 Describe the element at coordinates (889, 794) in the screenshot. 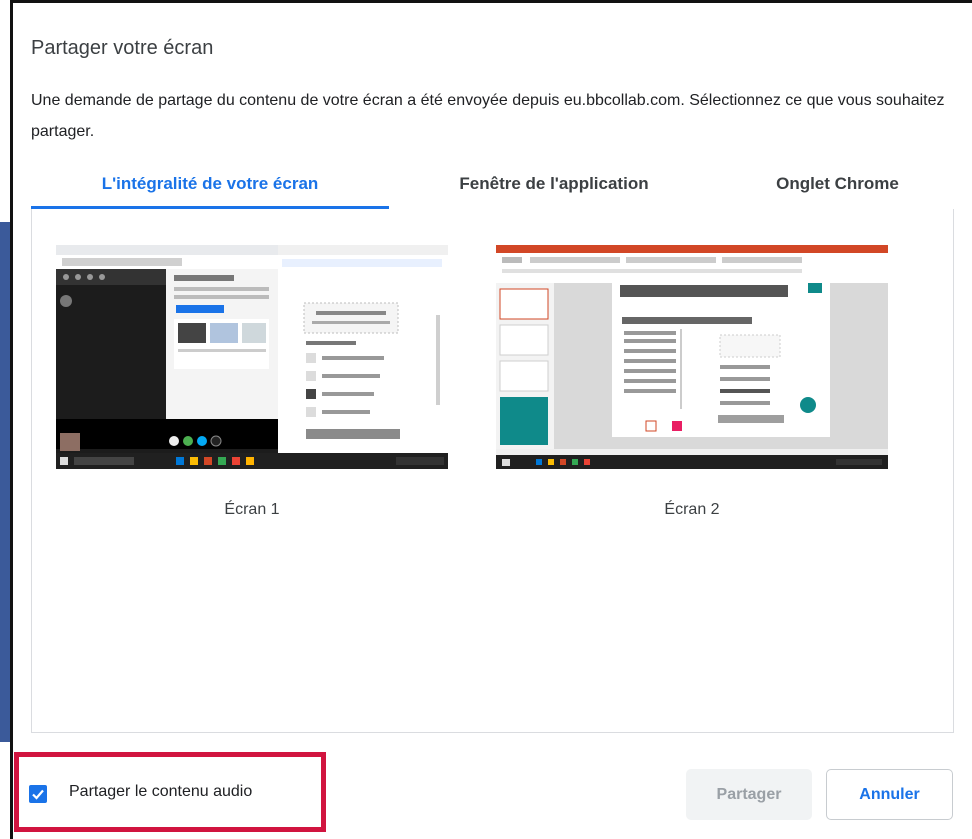

I see `cancel-button: Annuler` at that location.